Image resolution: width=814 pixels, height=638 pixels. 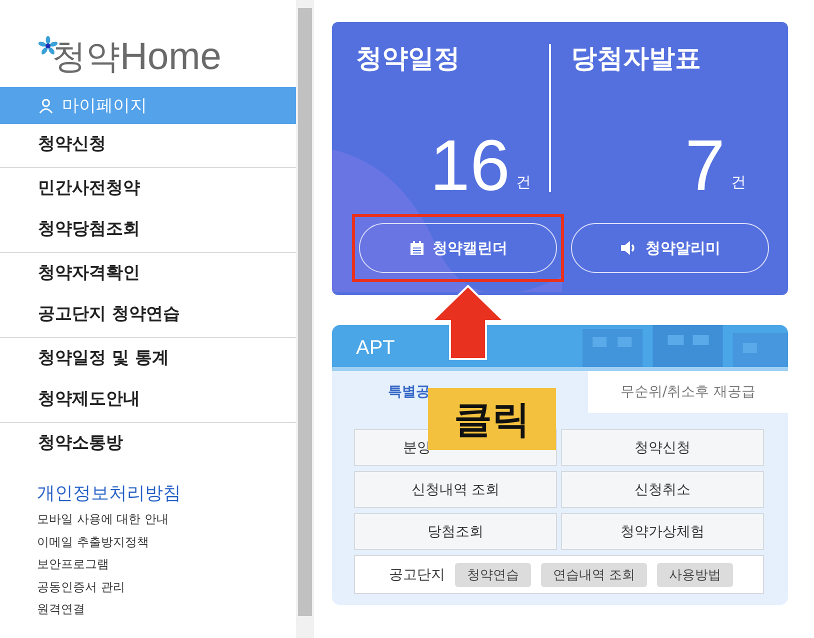 I want to click on stat-title: 청약일정, so click(x=408, y=59).